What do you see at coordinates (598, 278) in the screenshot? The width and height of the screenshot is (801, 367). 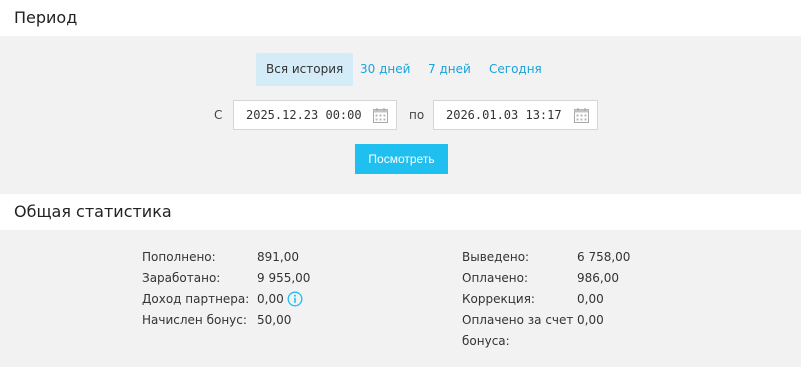 I see `stat-value-paid: 986,00` at bounding box center [598, 278].